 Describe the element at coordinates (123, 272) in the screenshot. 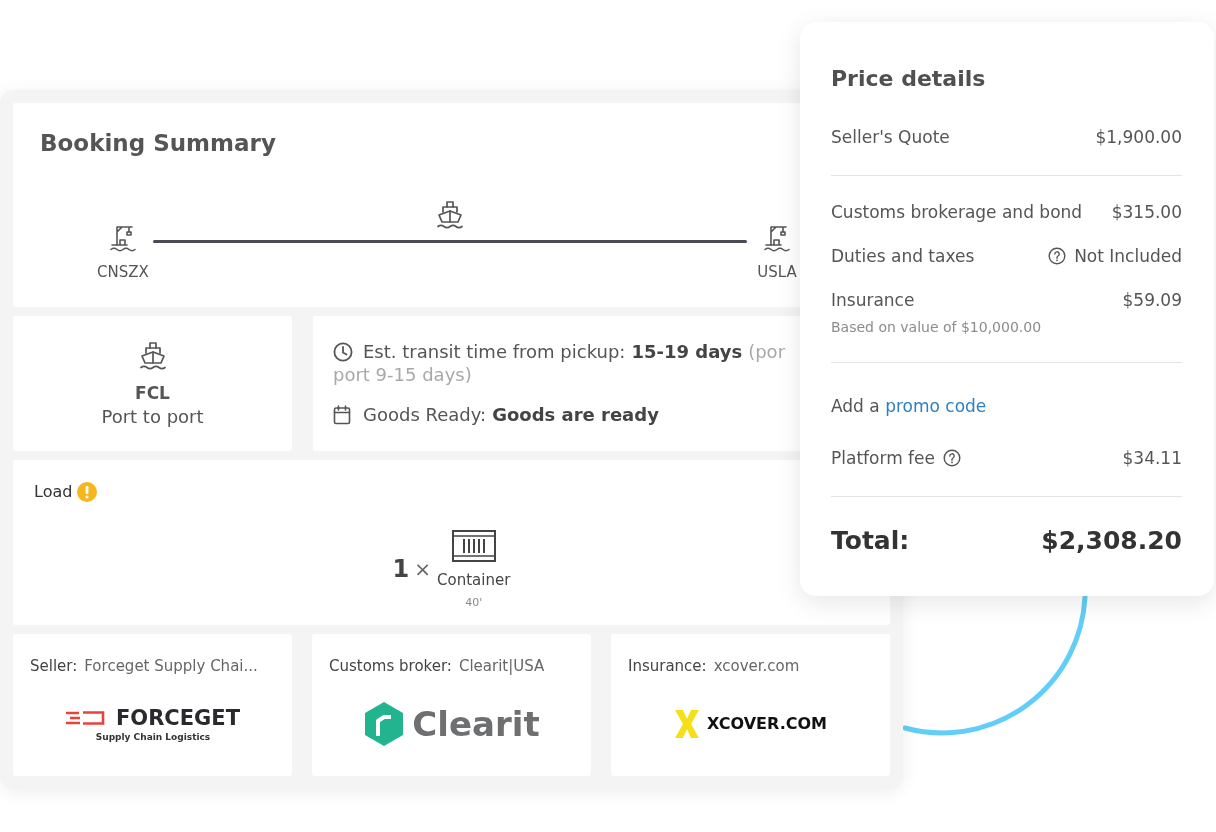

I see `port-code: CNSZX` at that location.